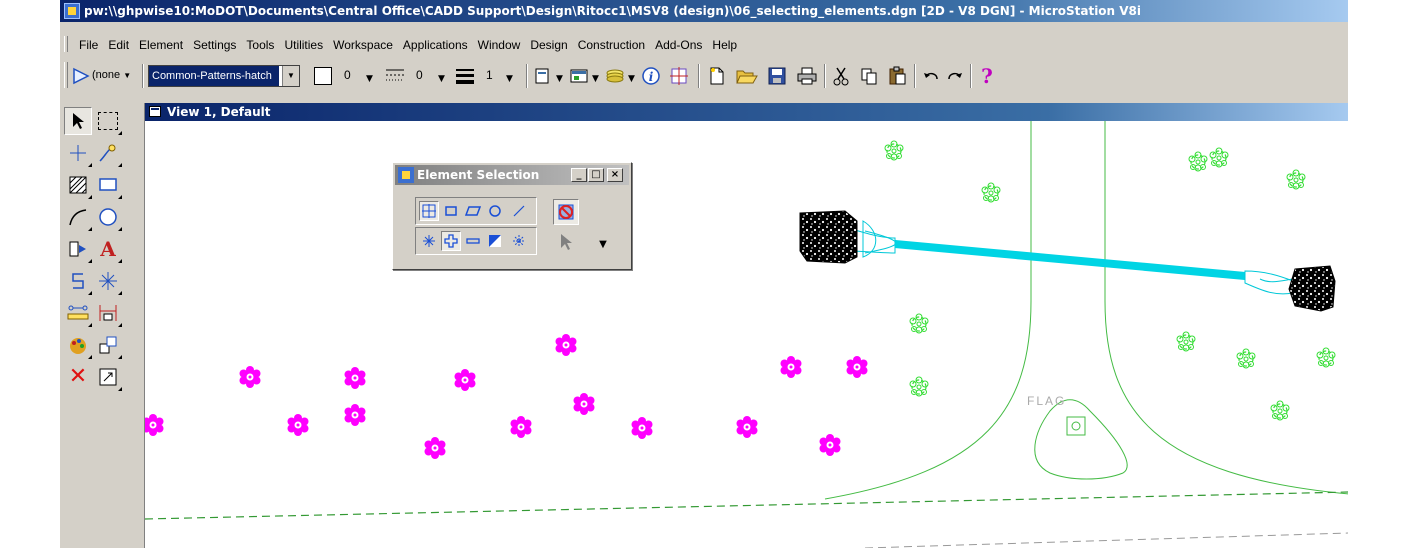 This screenshot has width=1408, height=548. I want to click on microstation-app-icon, so click(72, 11).